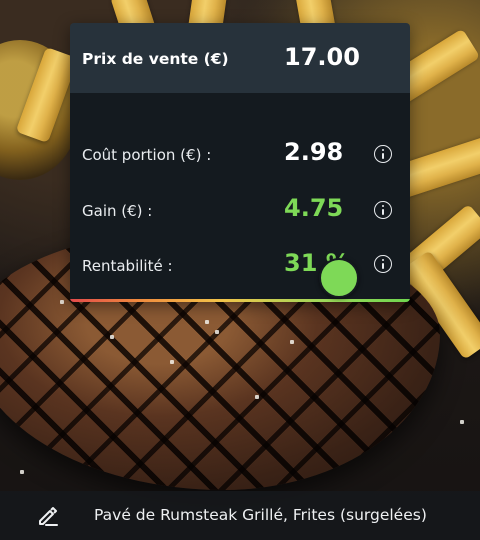  Describe the element at coordinates (117, 211) in the screenshot. I see `gain-label: Gain (€) :` at that location.